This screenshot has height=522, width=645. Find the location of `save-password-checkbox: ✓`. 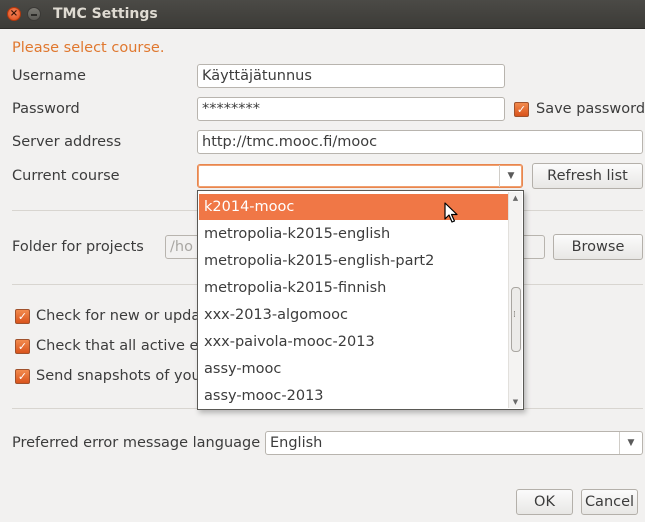

save-password-checkbox: ✓ is located at coordinates (521, 109).